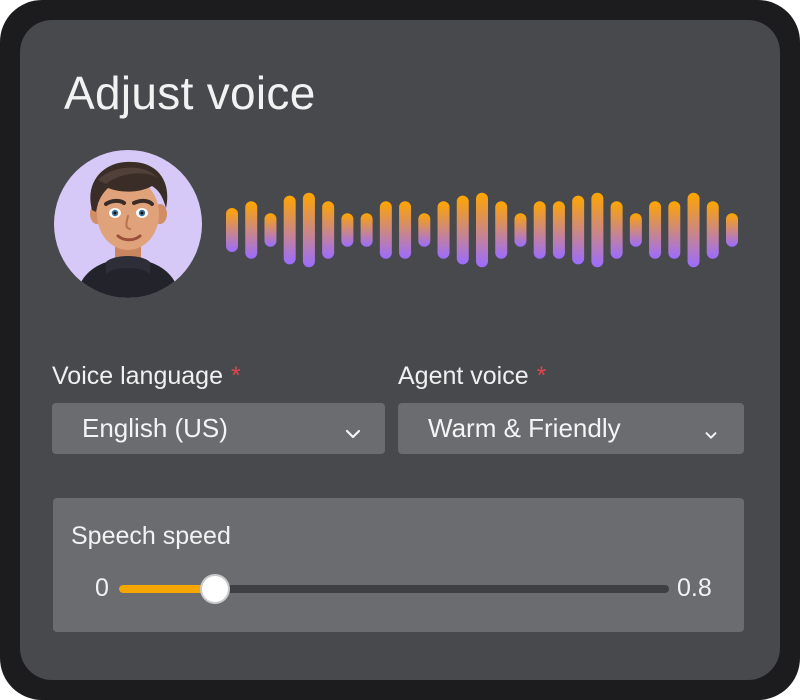 The image size is (800, 700). Describe the element at coordinates (151, 536) in the screenshot. I see `speech-speed-label: Speech speed` at that location.